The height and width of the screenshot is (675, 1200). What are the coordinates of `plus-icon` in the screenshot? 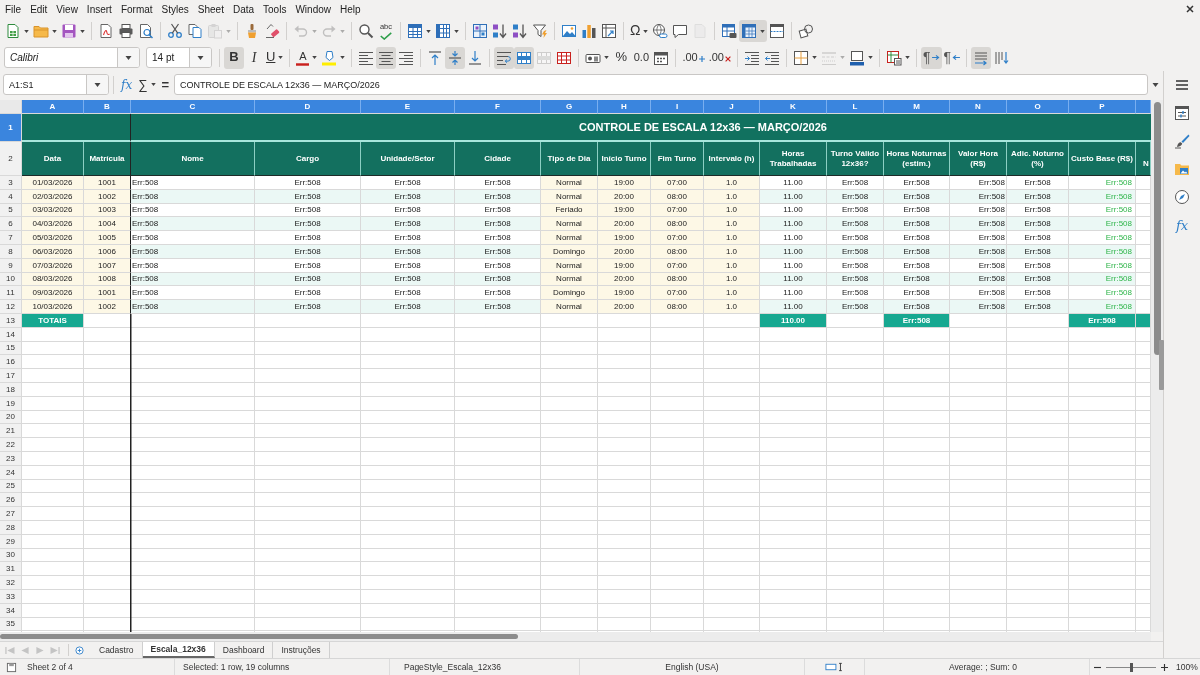 It's located at (1164, 667).